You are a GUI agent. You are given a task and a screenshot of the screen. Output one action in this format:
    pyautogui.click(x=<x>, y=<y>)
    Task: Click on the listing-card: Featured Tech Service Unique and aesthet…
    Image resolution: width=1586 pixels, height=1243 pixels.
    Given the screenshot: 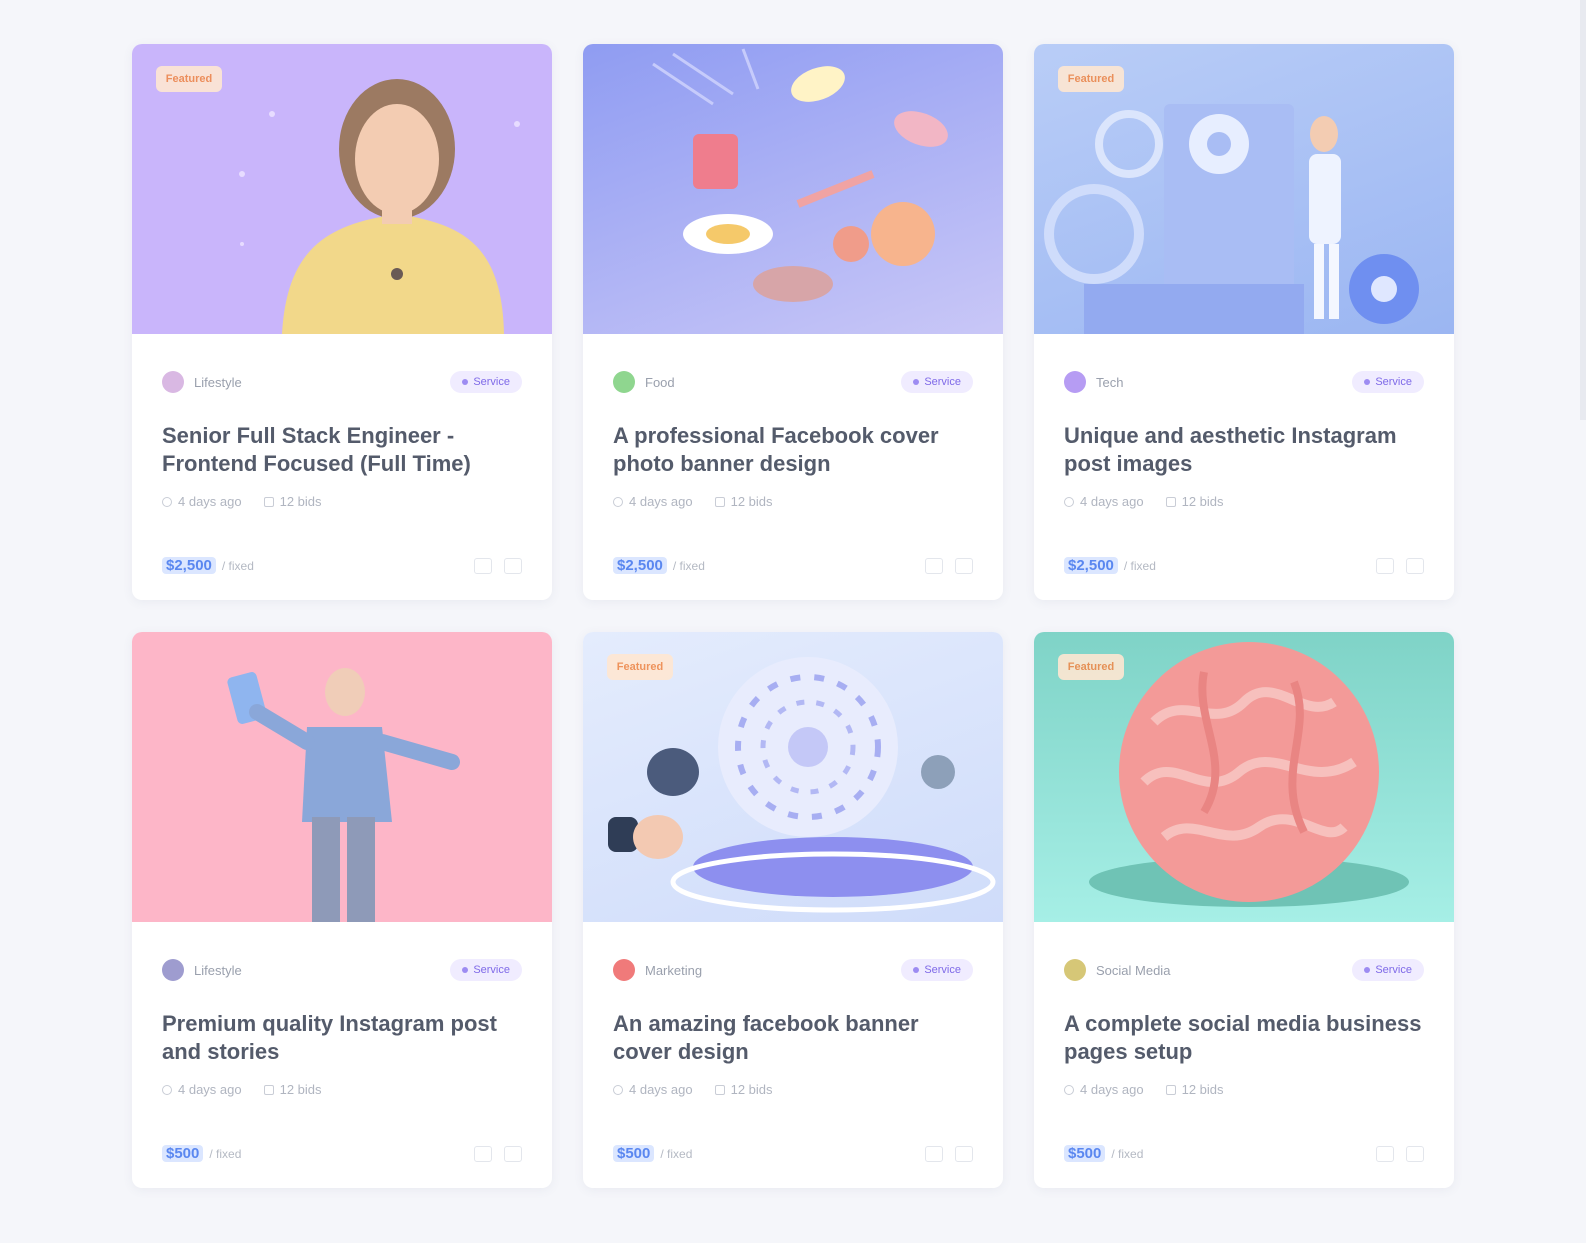 What is the action you would take?
    pyautogui.click(x=1244, y=322)
    